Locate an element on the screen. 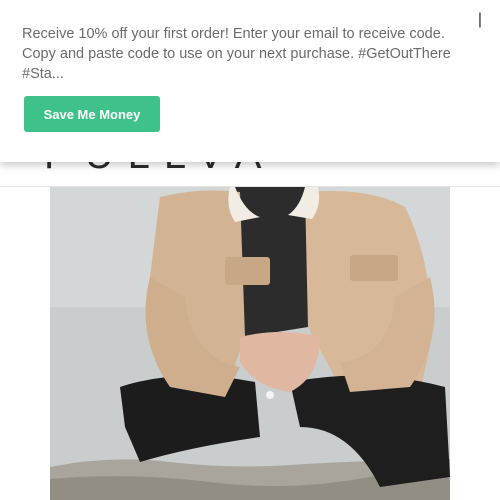 The width and height of the screenshot is (500, 500). close-icon: | is located at coordinates (480, 20).